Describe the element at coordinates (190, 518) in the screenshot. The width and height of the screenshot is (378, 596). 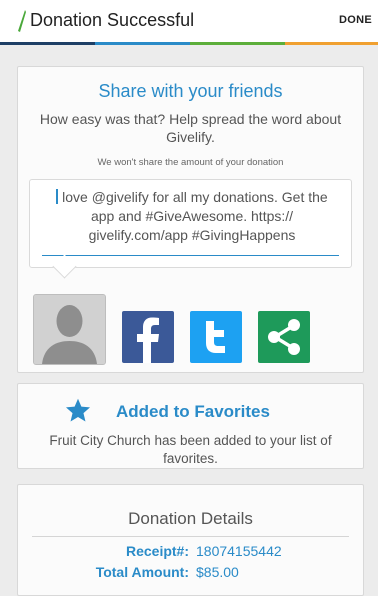
I see `donation-details-title: Donation Details` at that location.